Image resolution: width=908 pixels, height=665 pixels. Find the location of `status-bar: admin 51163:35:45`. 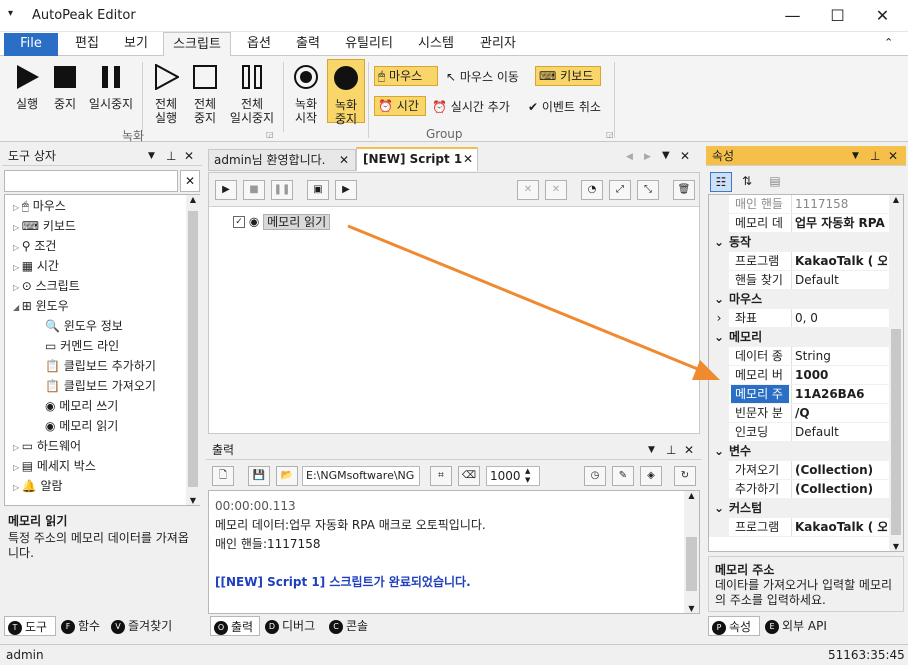

status-bar: admin 51163:35:45 is located at coordinates (454, 654).